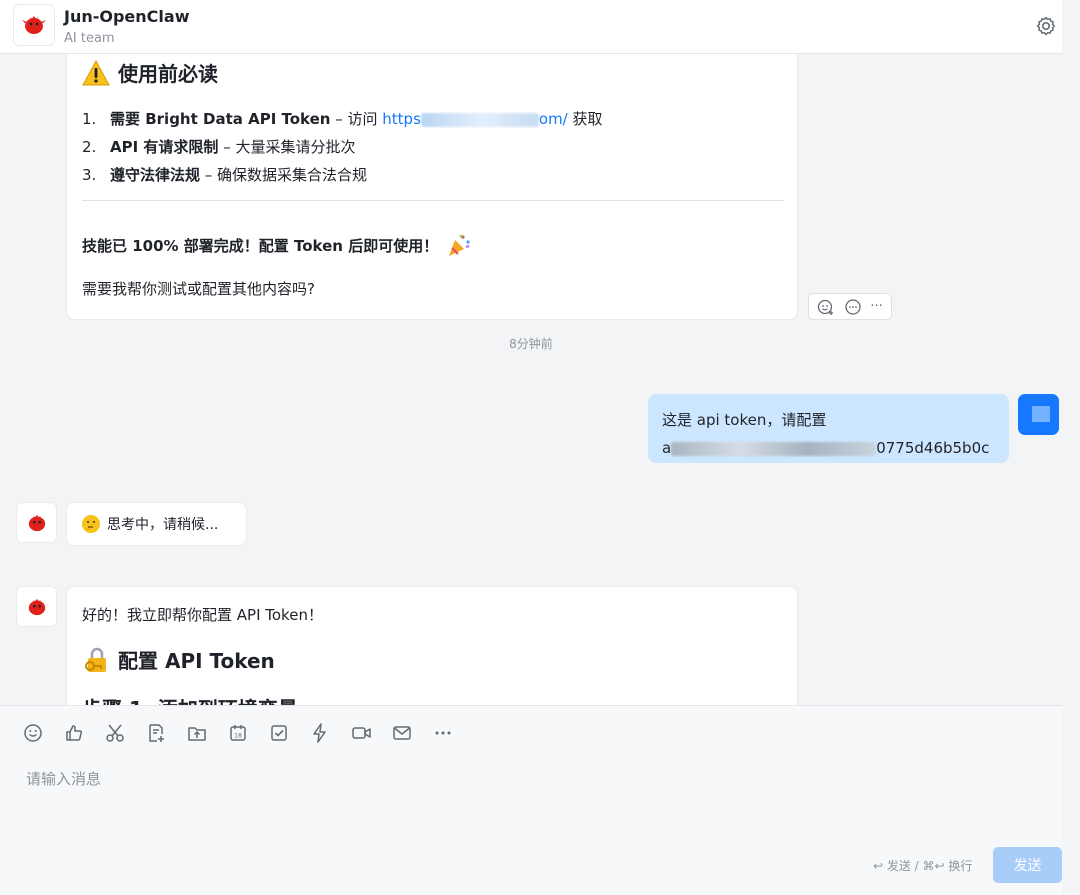  I want to click on brightdata-link: https om/, so click(474, 119).